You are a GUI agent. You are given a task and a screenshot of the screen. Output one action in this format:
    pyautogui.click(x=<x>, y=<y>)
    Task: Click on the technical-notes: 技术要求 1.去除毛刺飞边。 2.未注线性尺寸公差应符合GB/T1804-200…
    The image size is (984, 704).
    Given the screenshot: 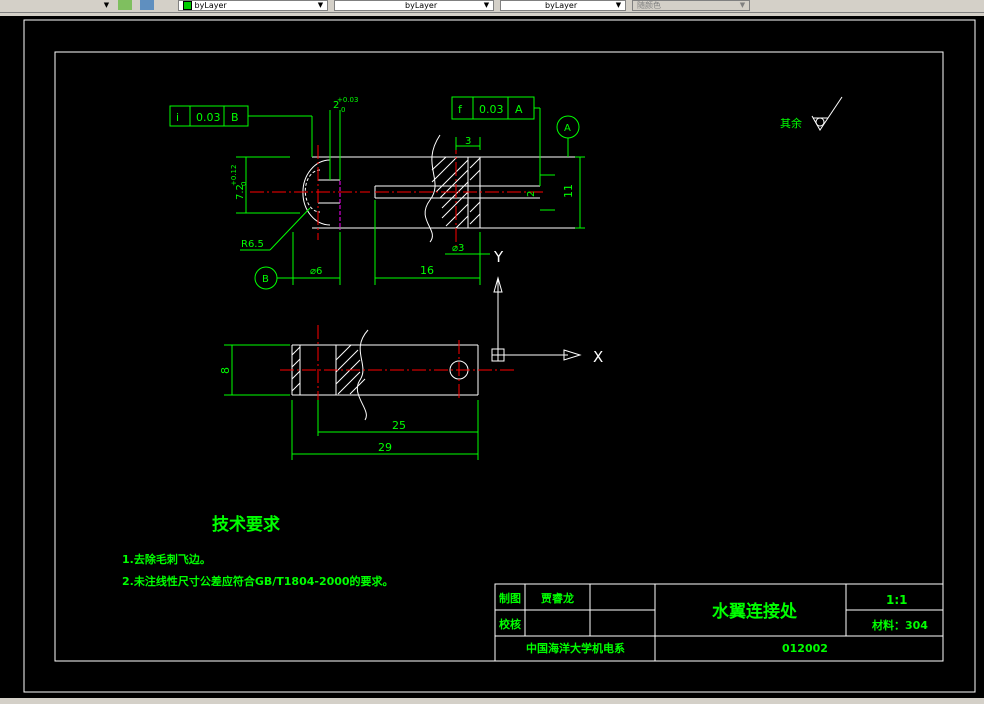 What is the action you would take?
    pyautogui.click(x=258, y=551)
    